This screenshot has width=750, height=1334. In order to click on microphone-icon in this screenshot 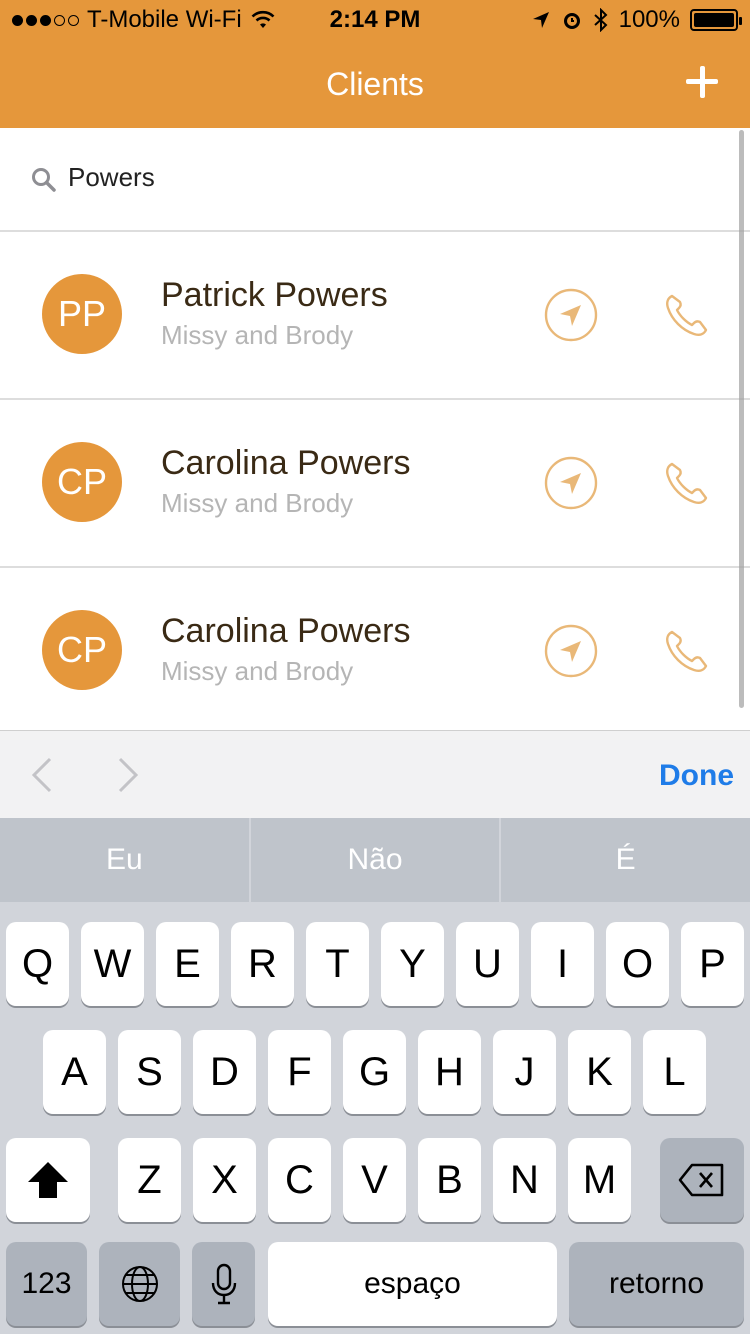, I will do `click(223, 1284)`.